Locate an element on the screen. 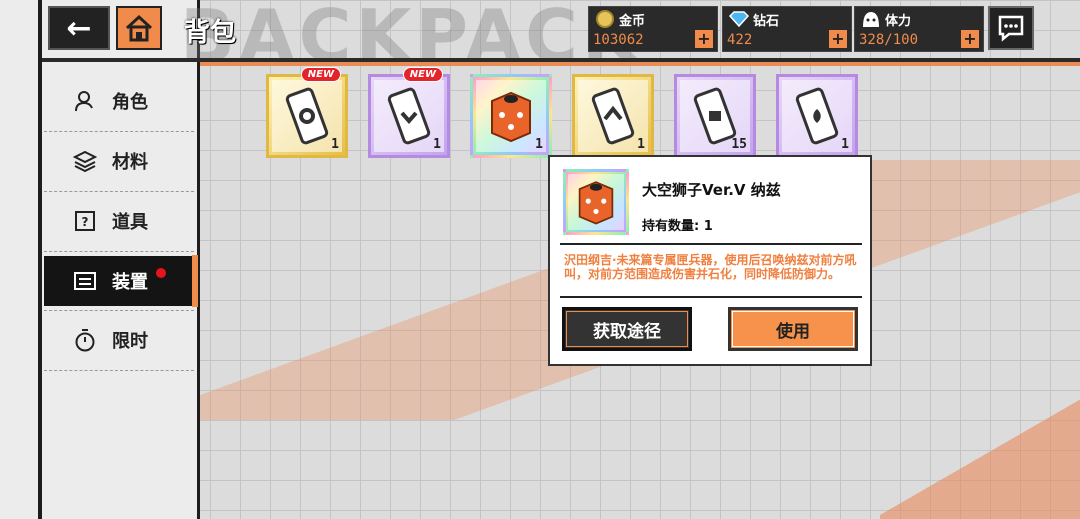 This screenshot has height=519, width=1080. active-indicator is located at coordinates (195, 281).